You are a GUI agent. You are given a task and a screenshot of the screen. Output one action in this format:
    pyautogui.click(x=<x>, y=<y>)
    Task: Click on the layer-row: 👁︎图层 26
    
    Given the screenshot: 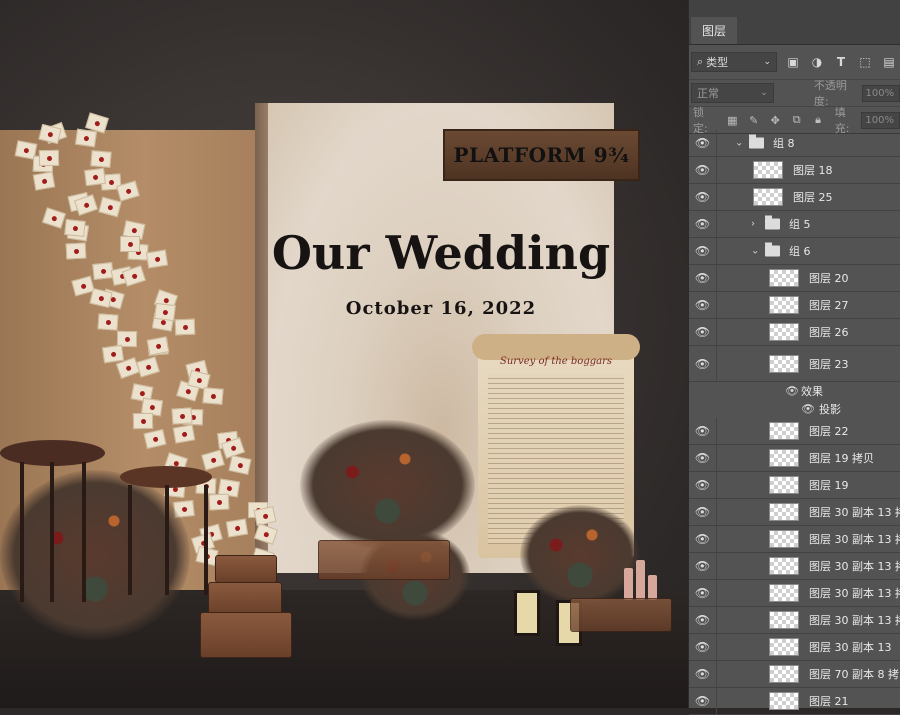 What is the action you would take?
    pyautogui.click(x=794, y=332)
    